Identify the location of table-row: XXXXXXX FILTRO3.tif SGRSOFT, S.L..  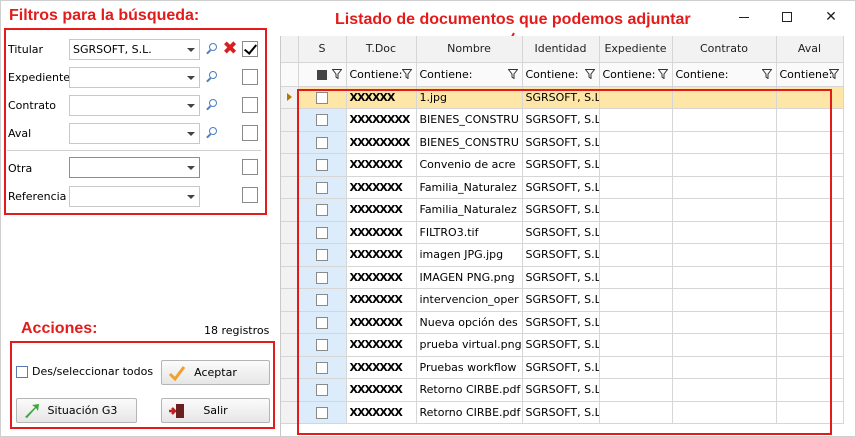
(562, 232).